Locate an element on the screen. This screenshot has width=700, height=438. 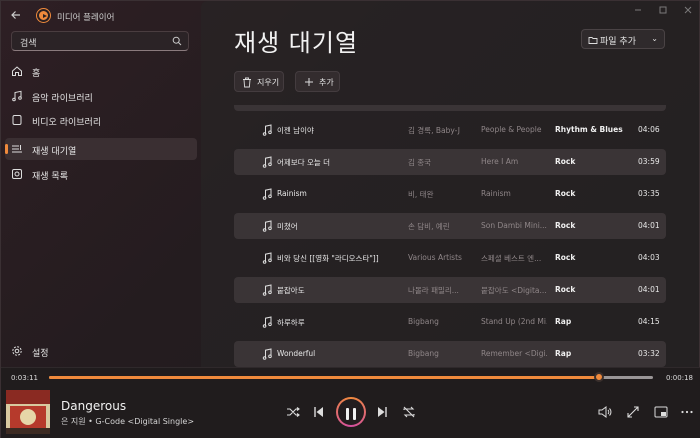
next-icon is located at coordinates (382, 412).